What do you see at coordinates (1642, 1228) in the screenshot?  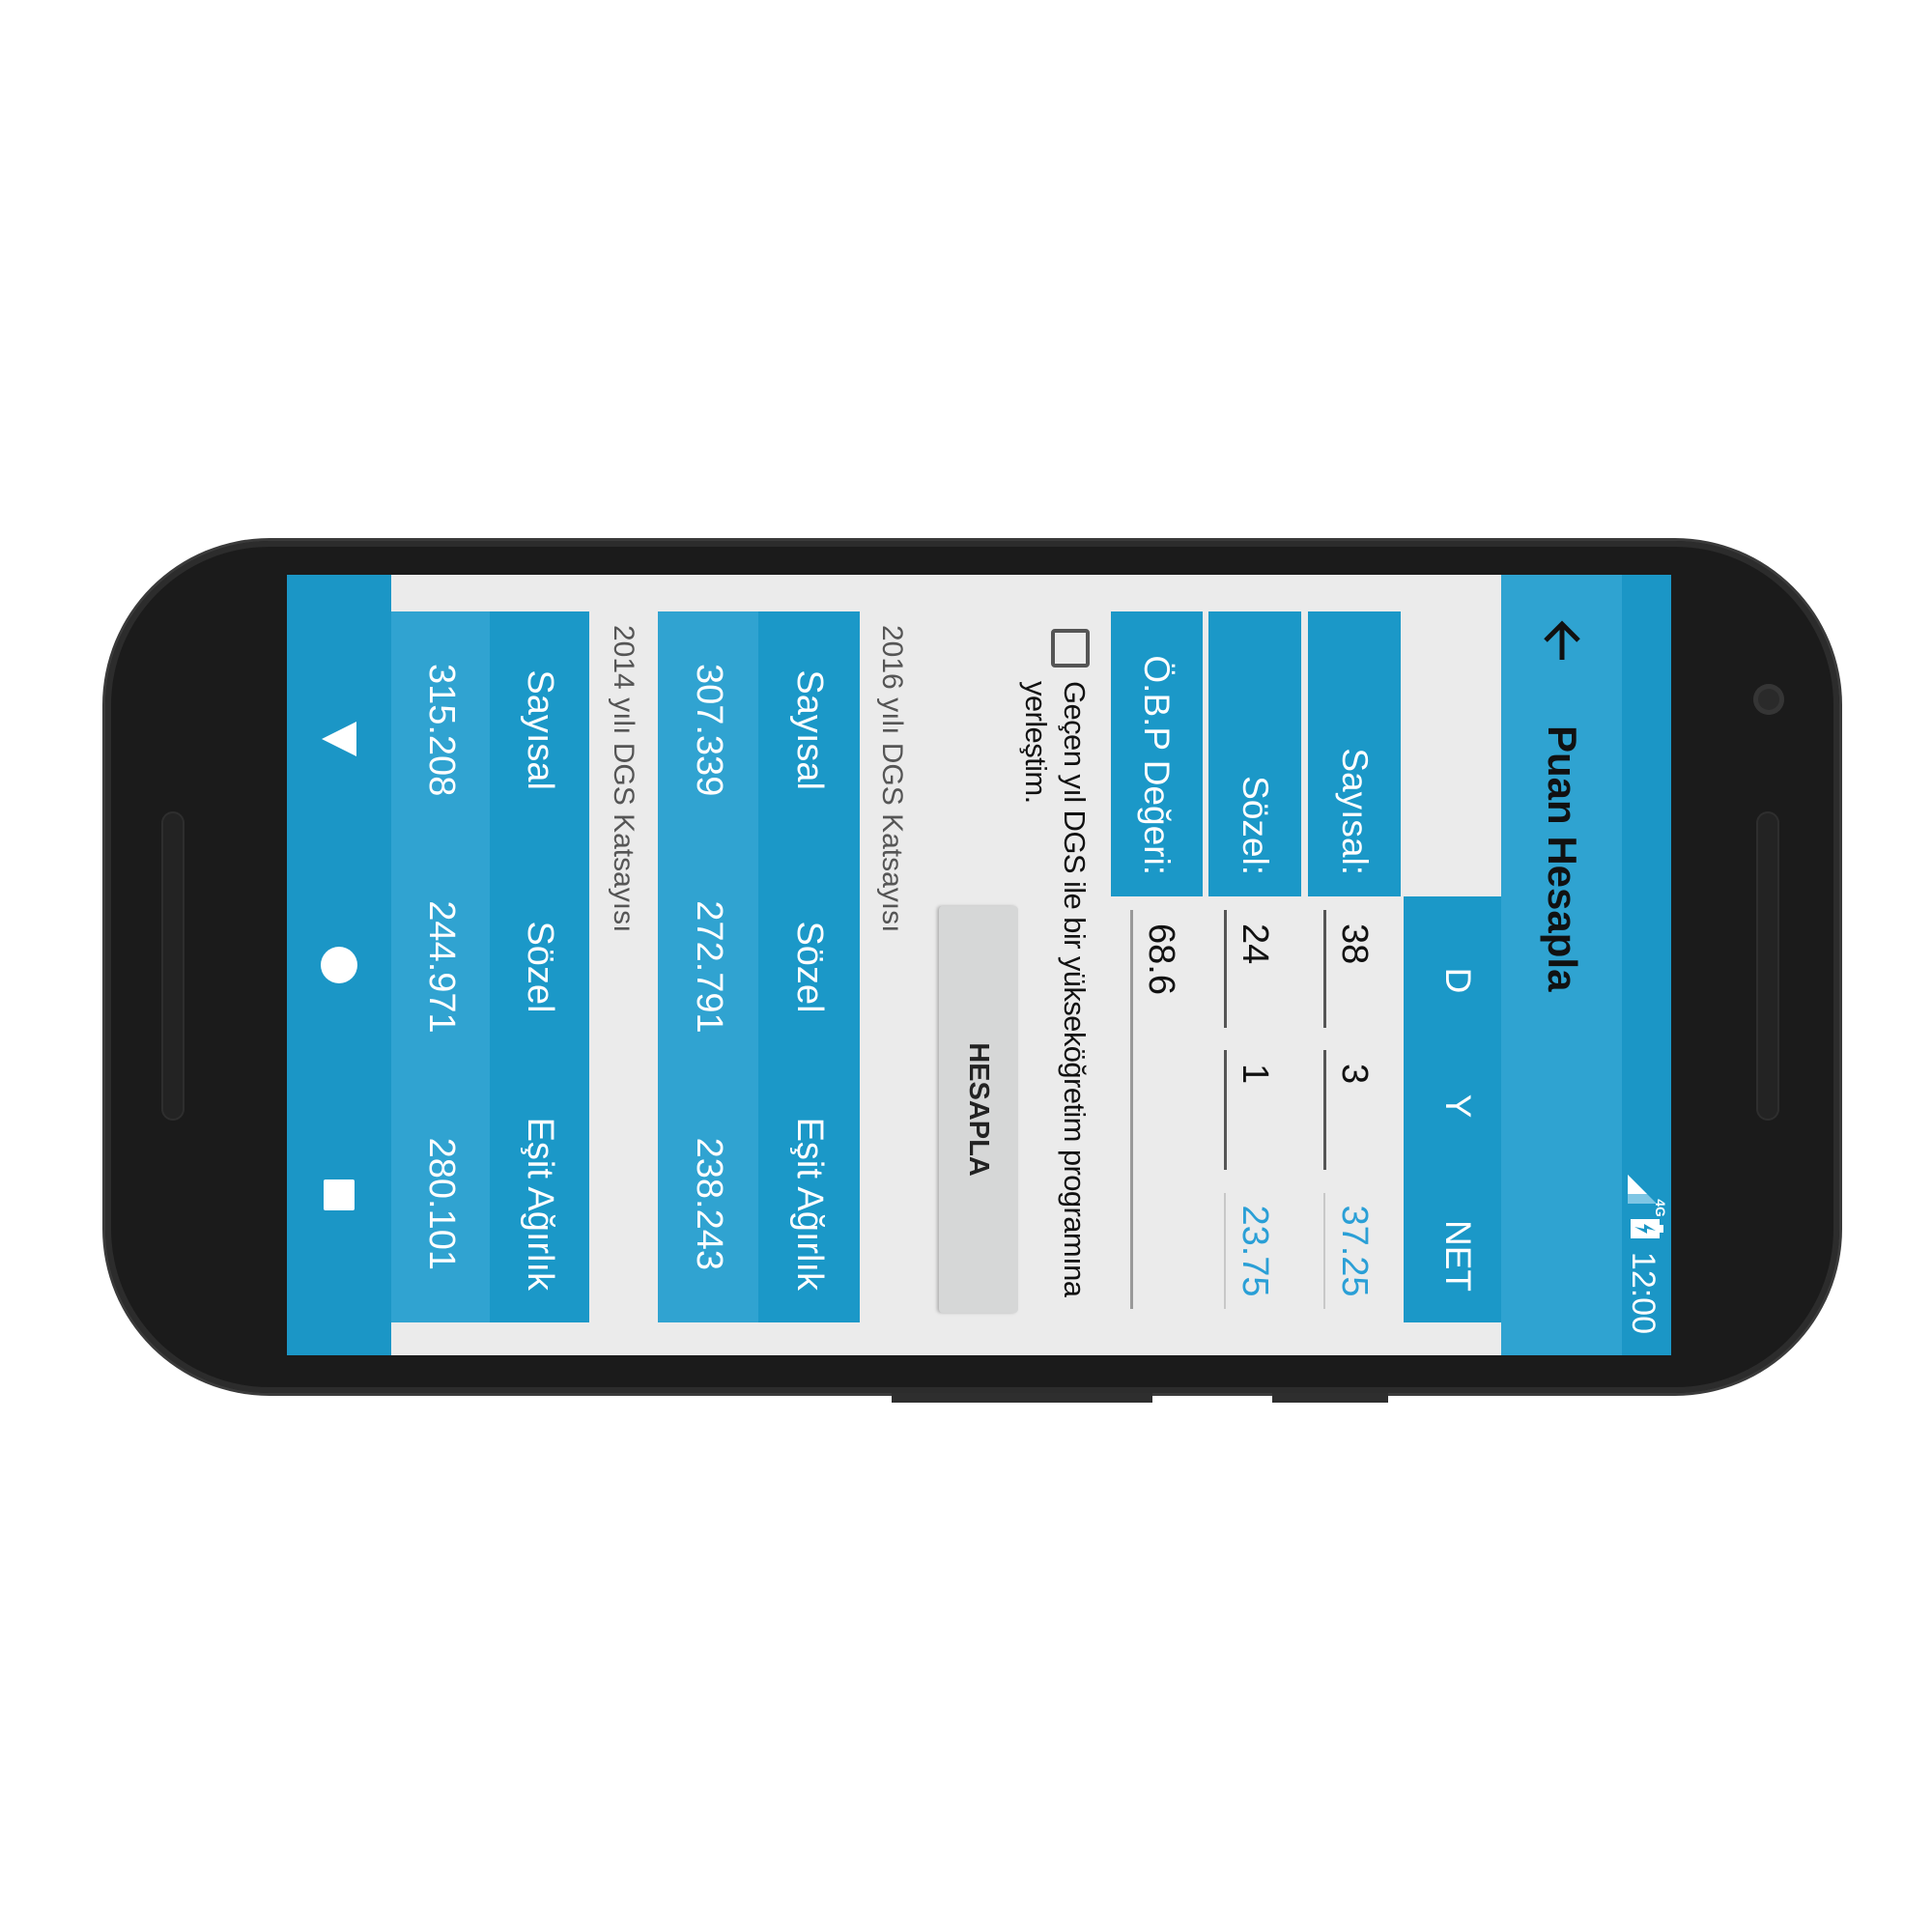 I see `battery-charging-icon` at bounding box center [1642, 1228].